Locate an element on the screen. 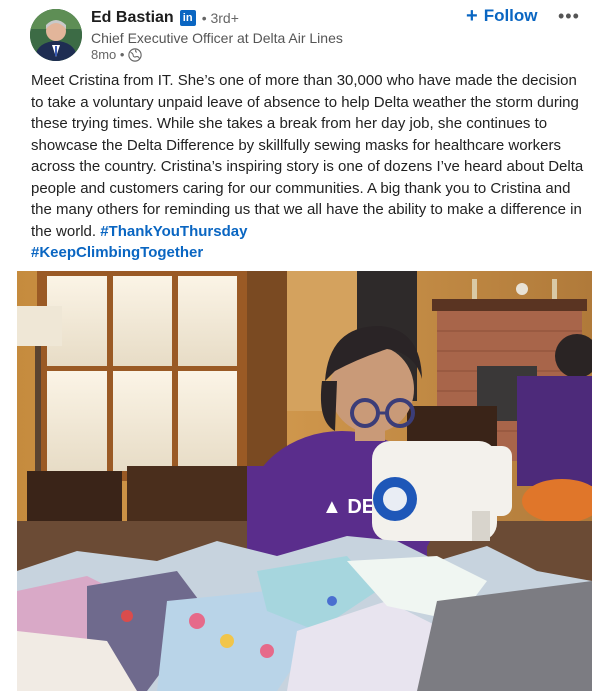 The image size is (600, 693). linkedin-icon: in is located at coordinates (187, 18).